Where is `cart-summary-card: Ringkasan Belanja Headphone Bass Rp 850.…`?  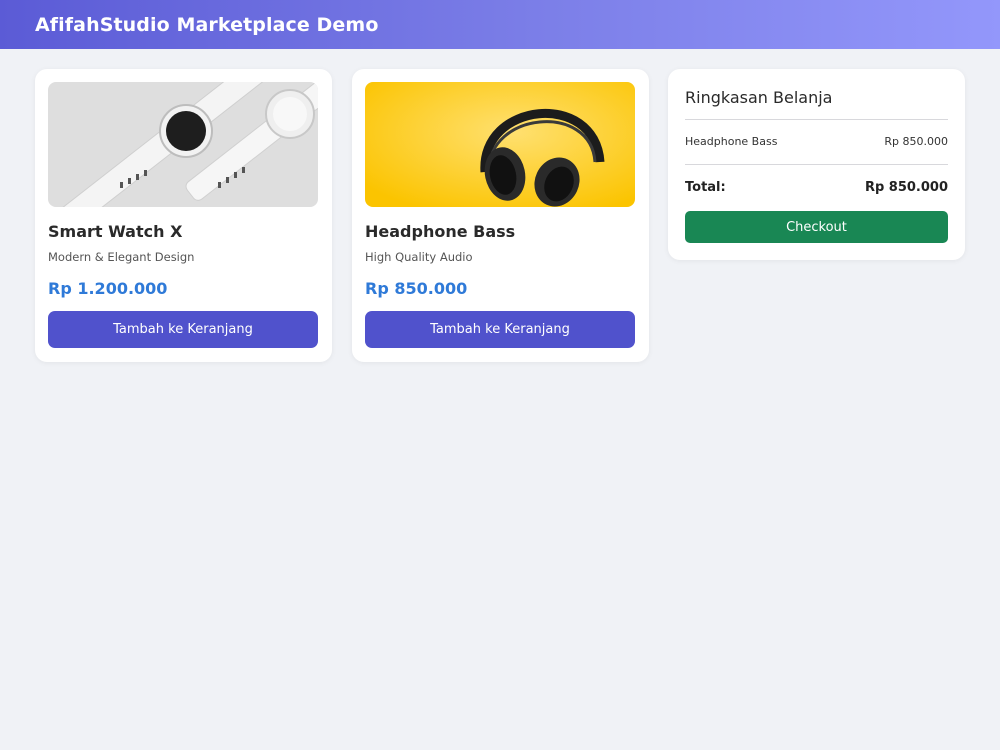 cart-summary-card: Ringkasan Belanja Headphone Bass Rp 850.… is located at coordinates (816, 164).